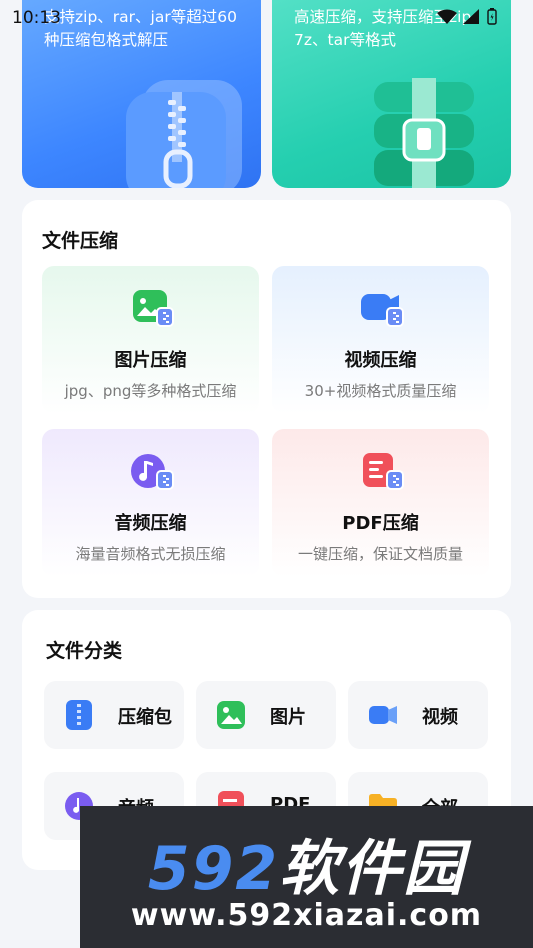  Describe the element at coordinates (266, 715) in the screenshot. I see `category-image: 图片` at that location.